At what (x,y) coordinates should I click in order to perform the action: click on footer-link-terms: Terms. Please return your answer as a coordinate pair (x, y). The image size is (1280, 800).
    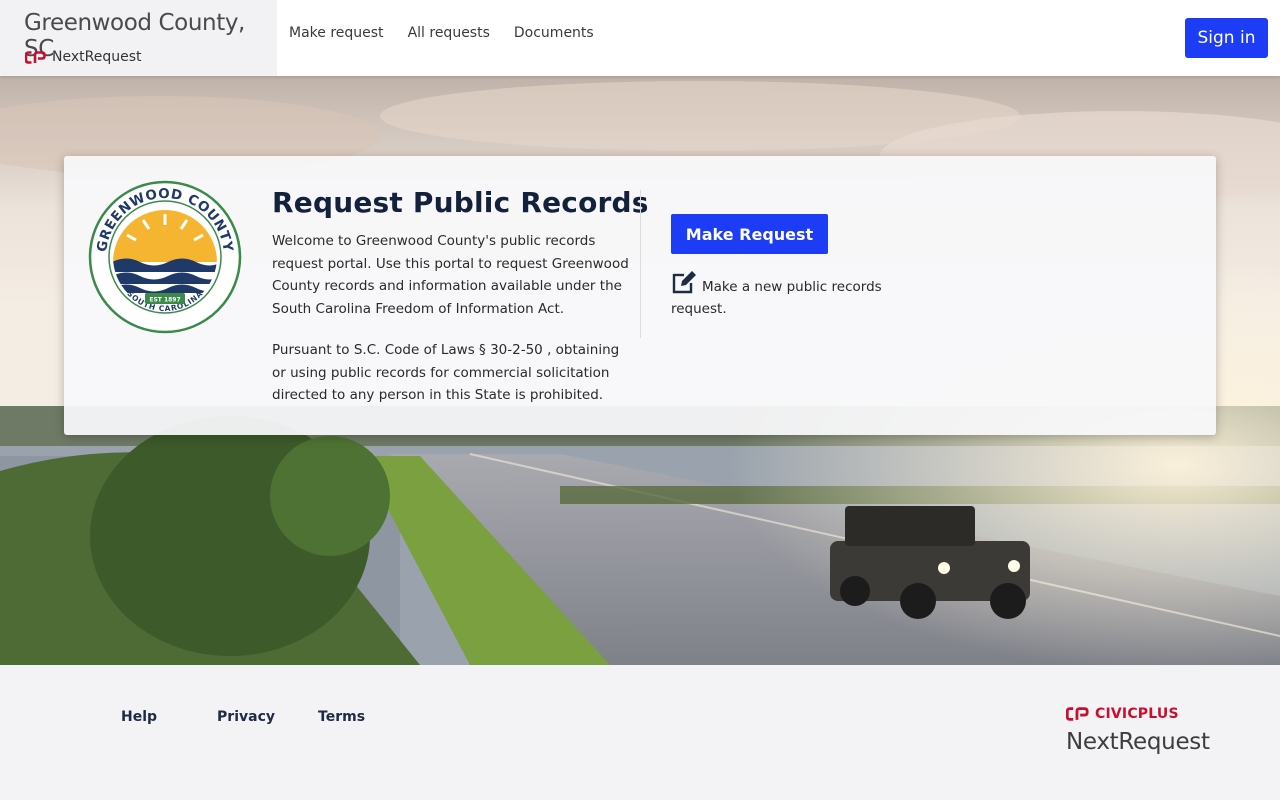
    Looking at the image, I should click on (341, 717).